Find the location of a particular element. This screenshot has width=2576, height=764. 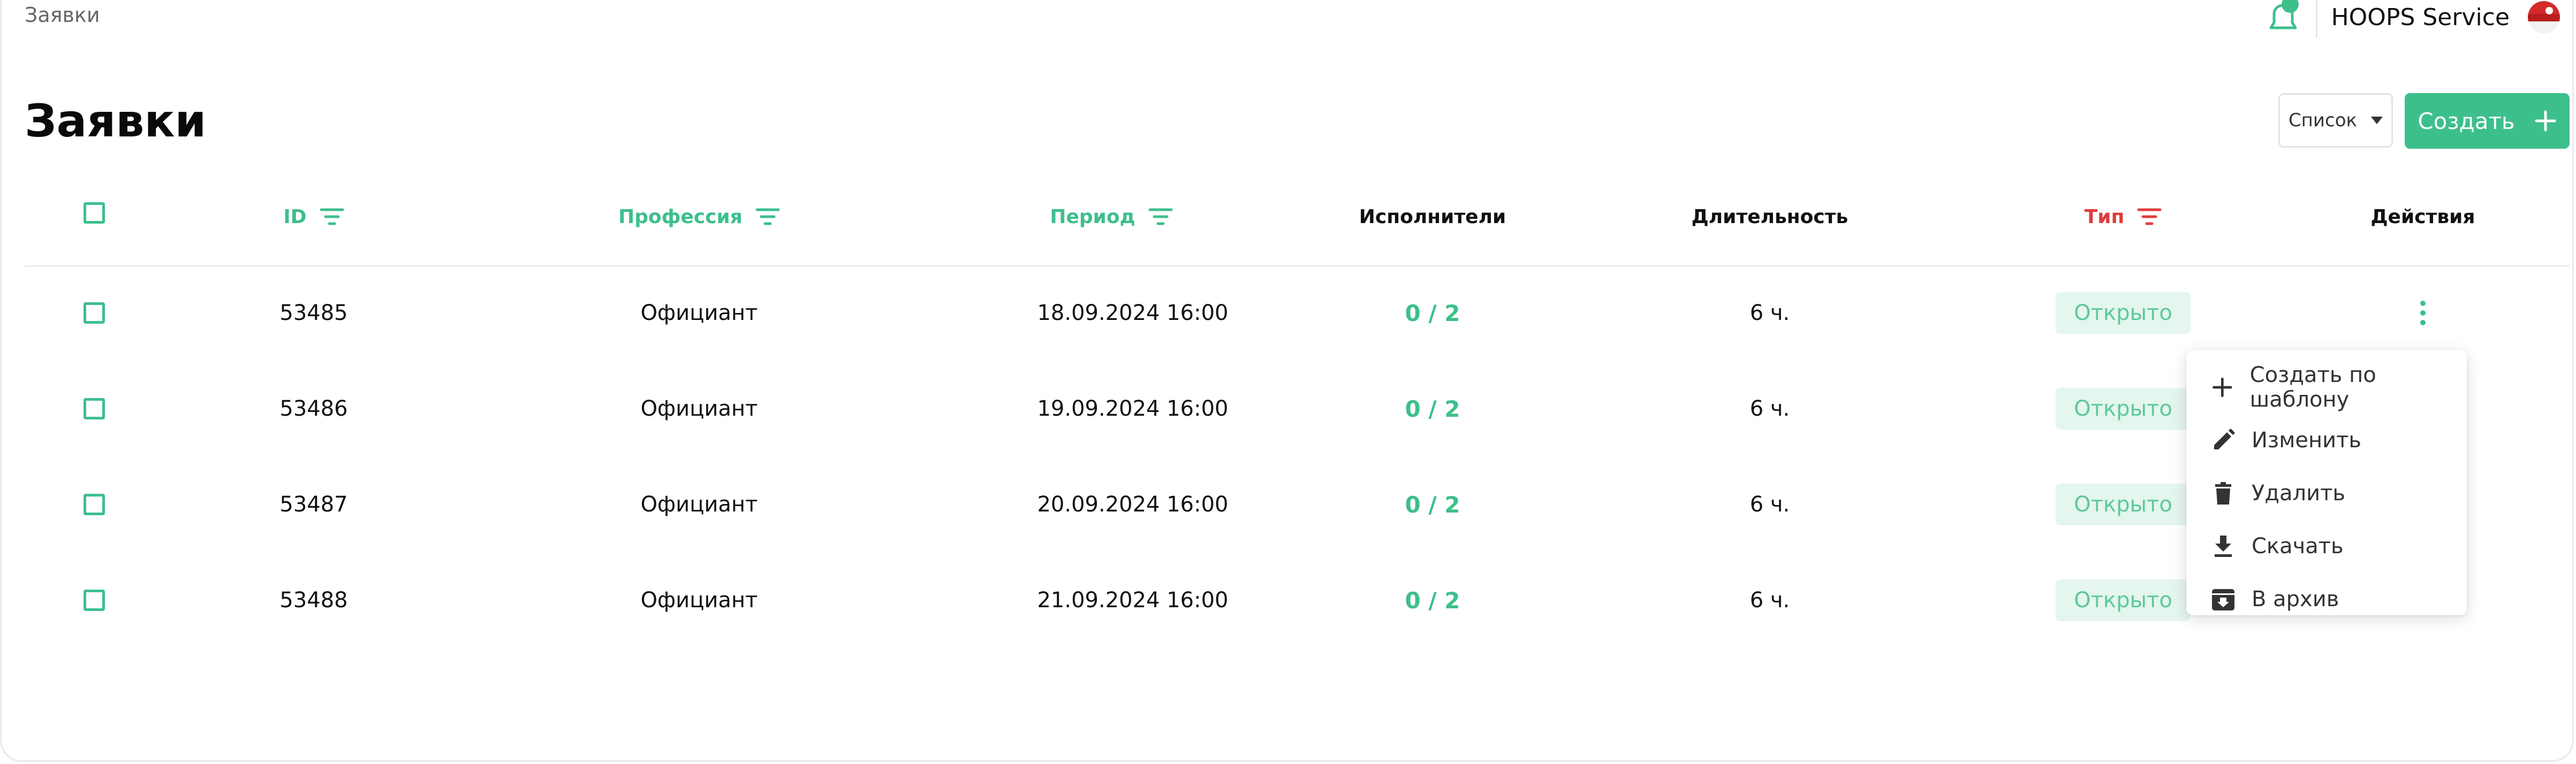

view-mode-label: Список is located at coordinates (2323, 120).